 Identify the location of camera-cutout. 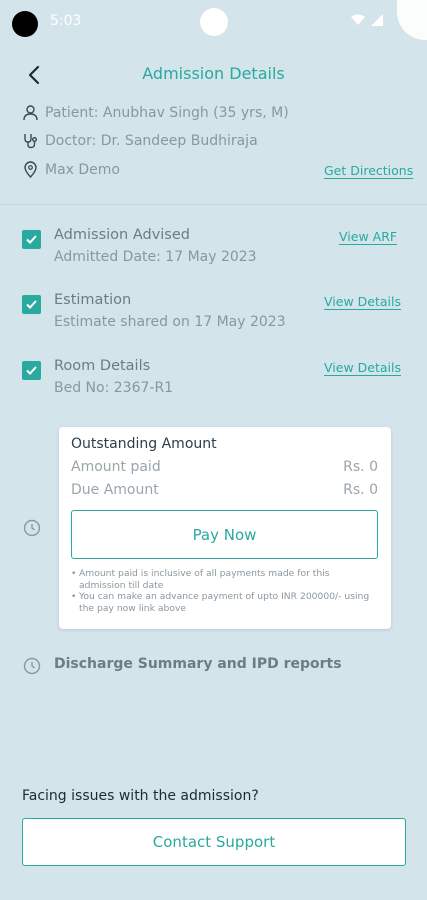
(25, 24).